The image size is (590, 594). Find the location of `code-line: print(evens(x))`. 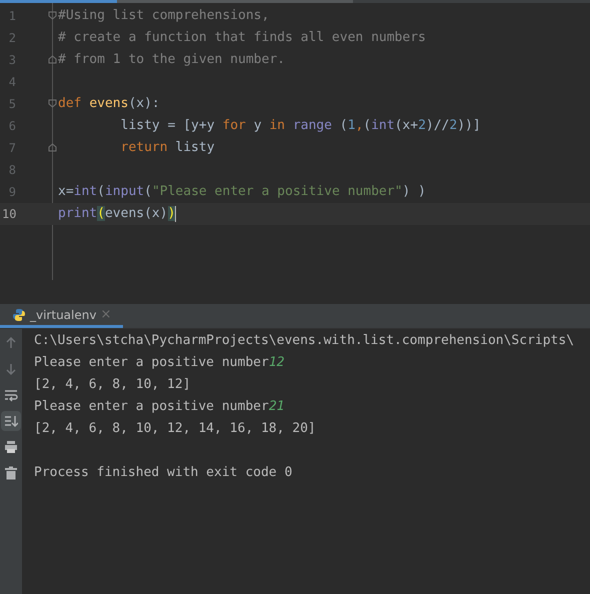

code-line: print(evens(x)) is located at coordinates (117, 214).